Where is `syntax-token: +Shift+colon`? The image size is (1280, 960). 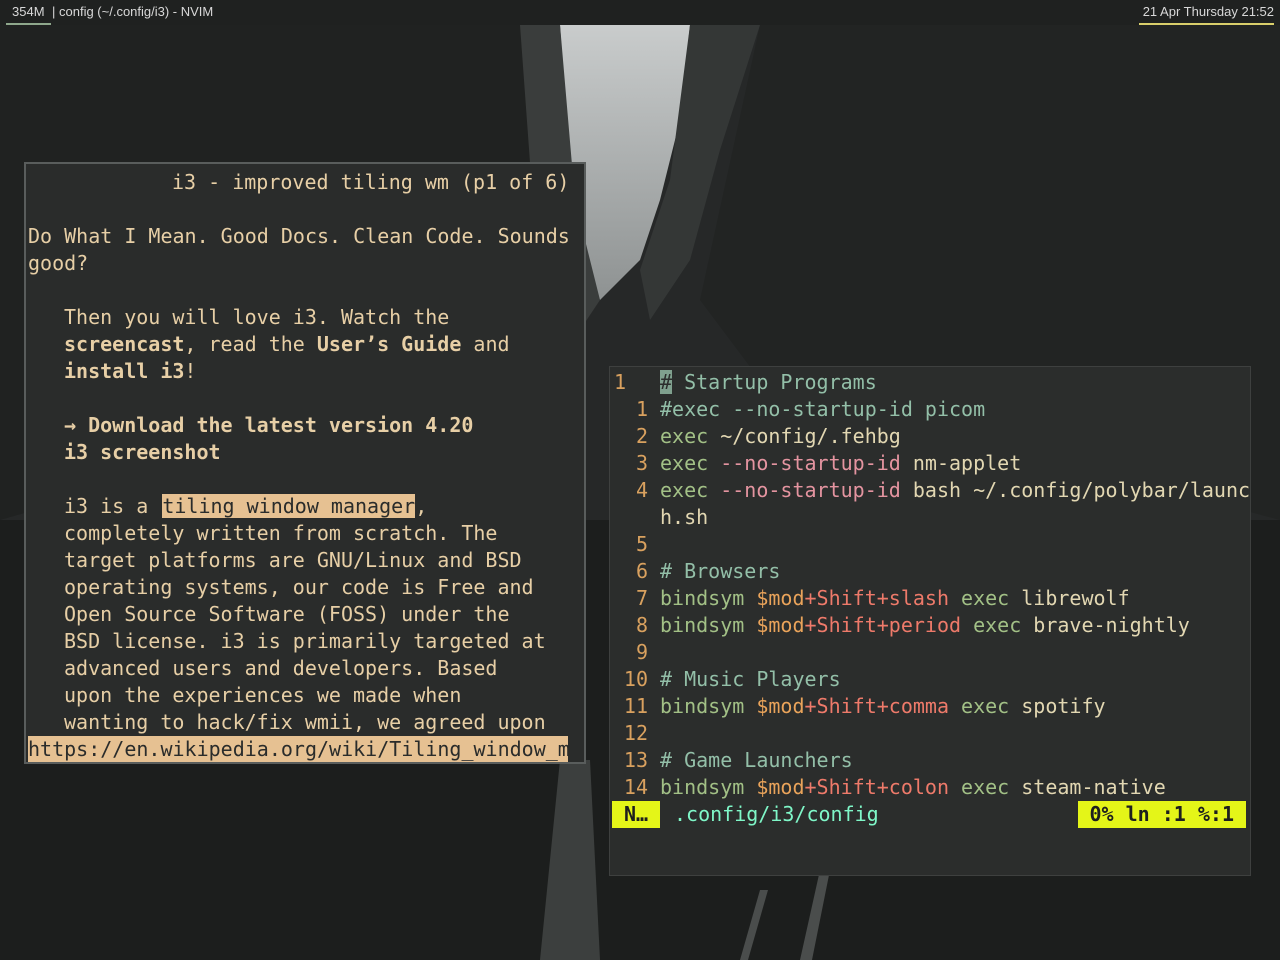 syntax-token: +Shift+colon is located at coordinates (883, 787).